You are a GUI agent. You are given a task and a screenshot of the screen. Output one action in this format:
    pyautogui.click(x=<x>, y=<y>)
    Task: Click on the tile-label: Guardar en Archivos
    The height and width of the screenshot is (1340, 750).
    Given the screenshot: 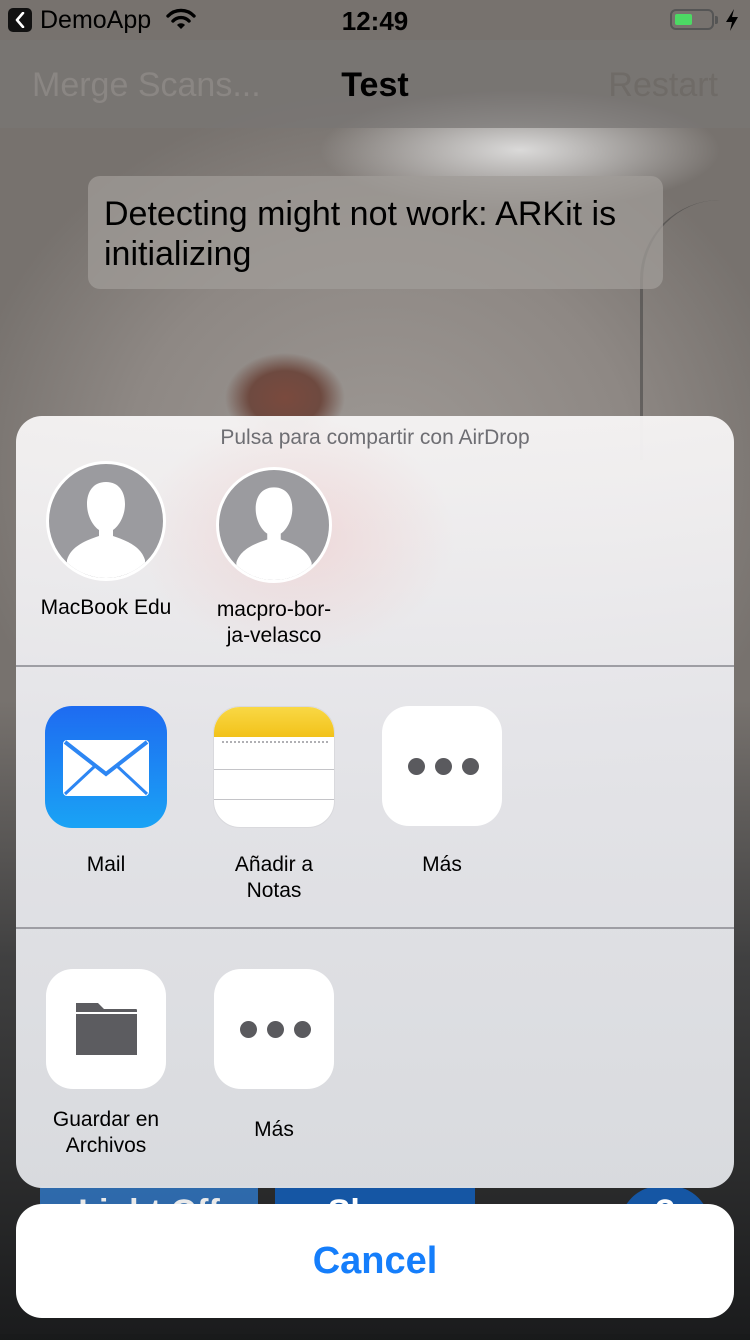 What is the action you would take?
    pyautogui.click(x=106, y=1132)
    